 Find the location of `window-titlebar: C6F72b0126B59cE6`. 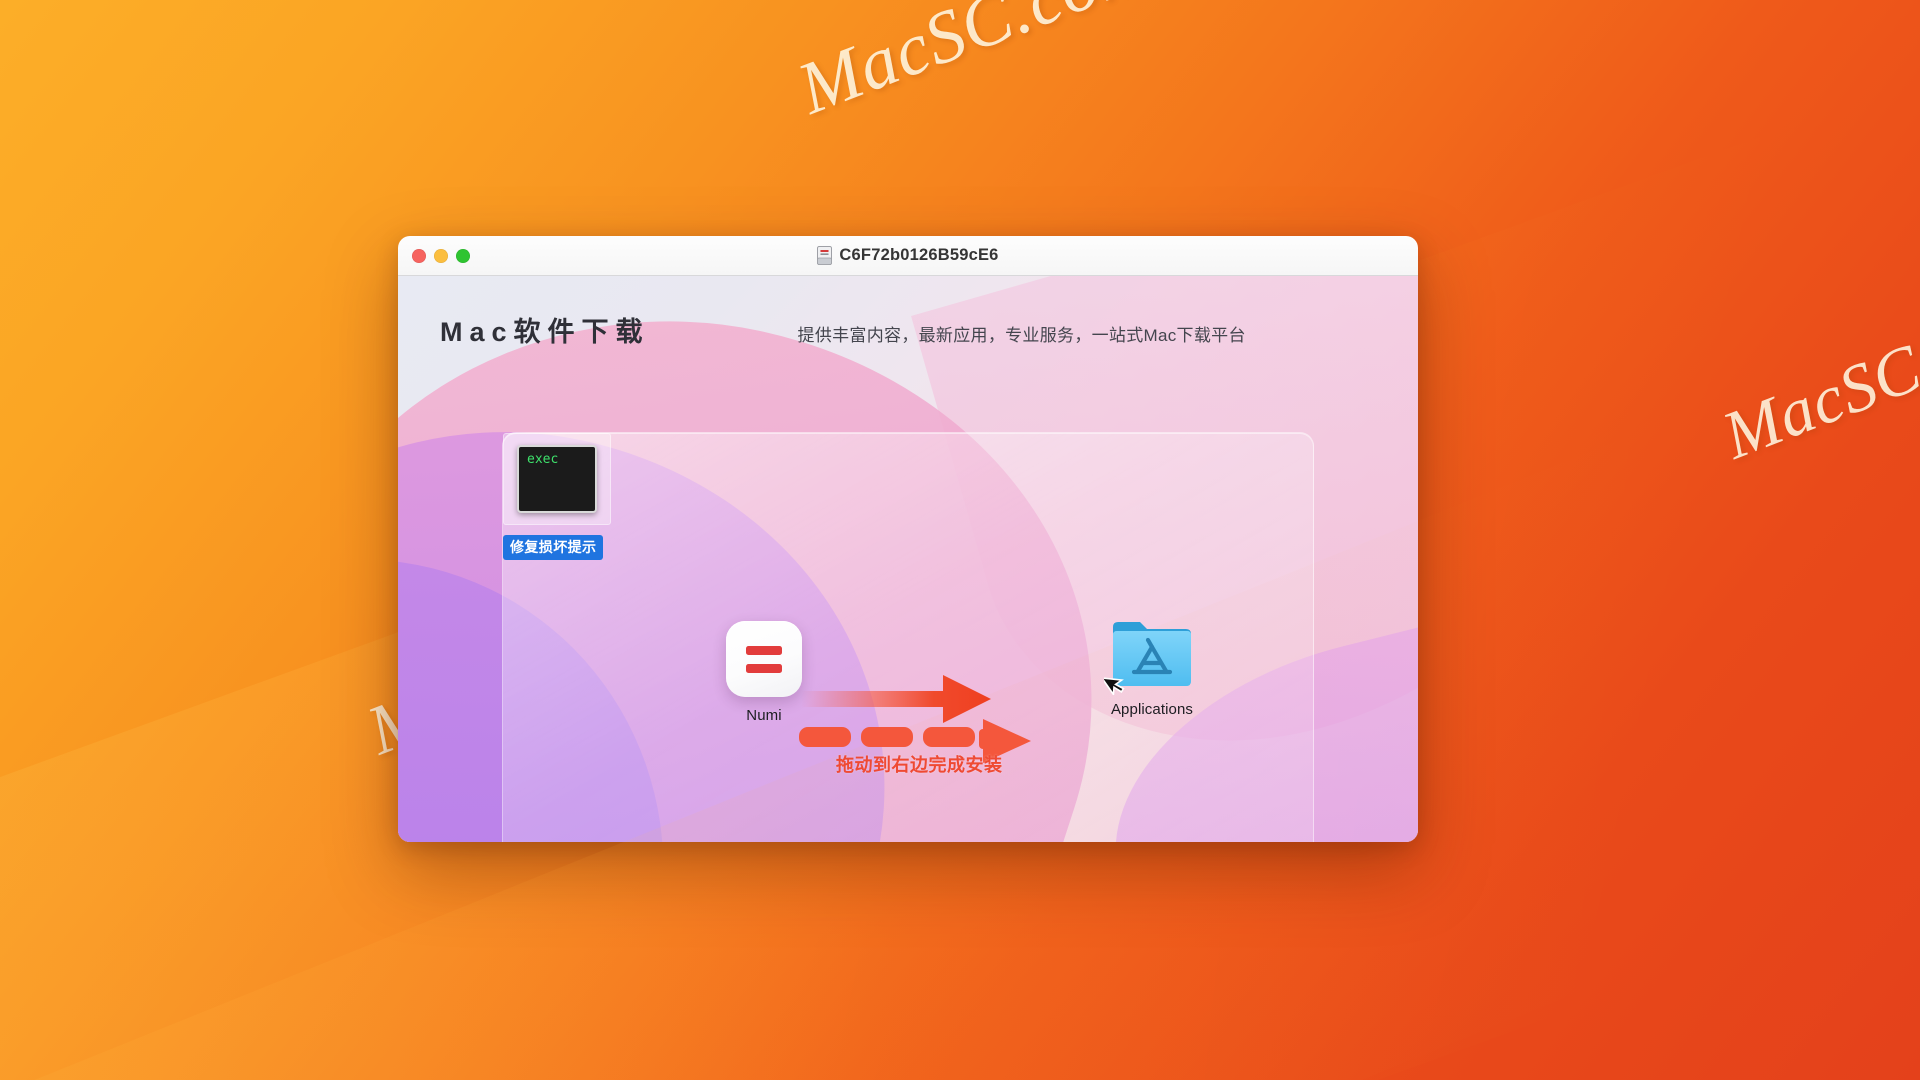

window-titlebar: C6F72b0126B59cE6 is located at coordinates (908, 256).